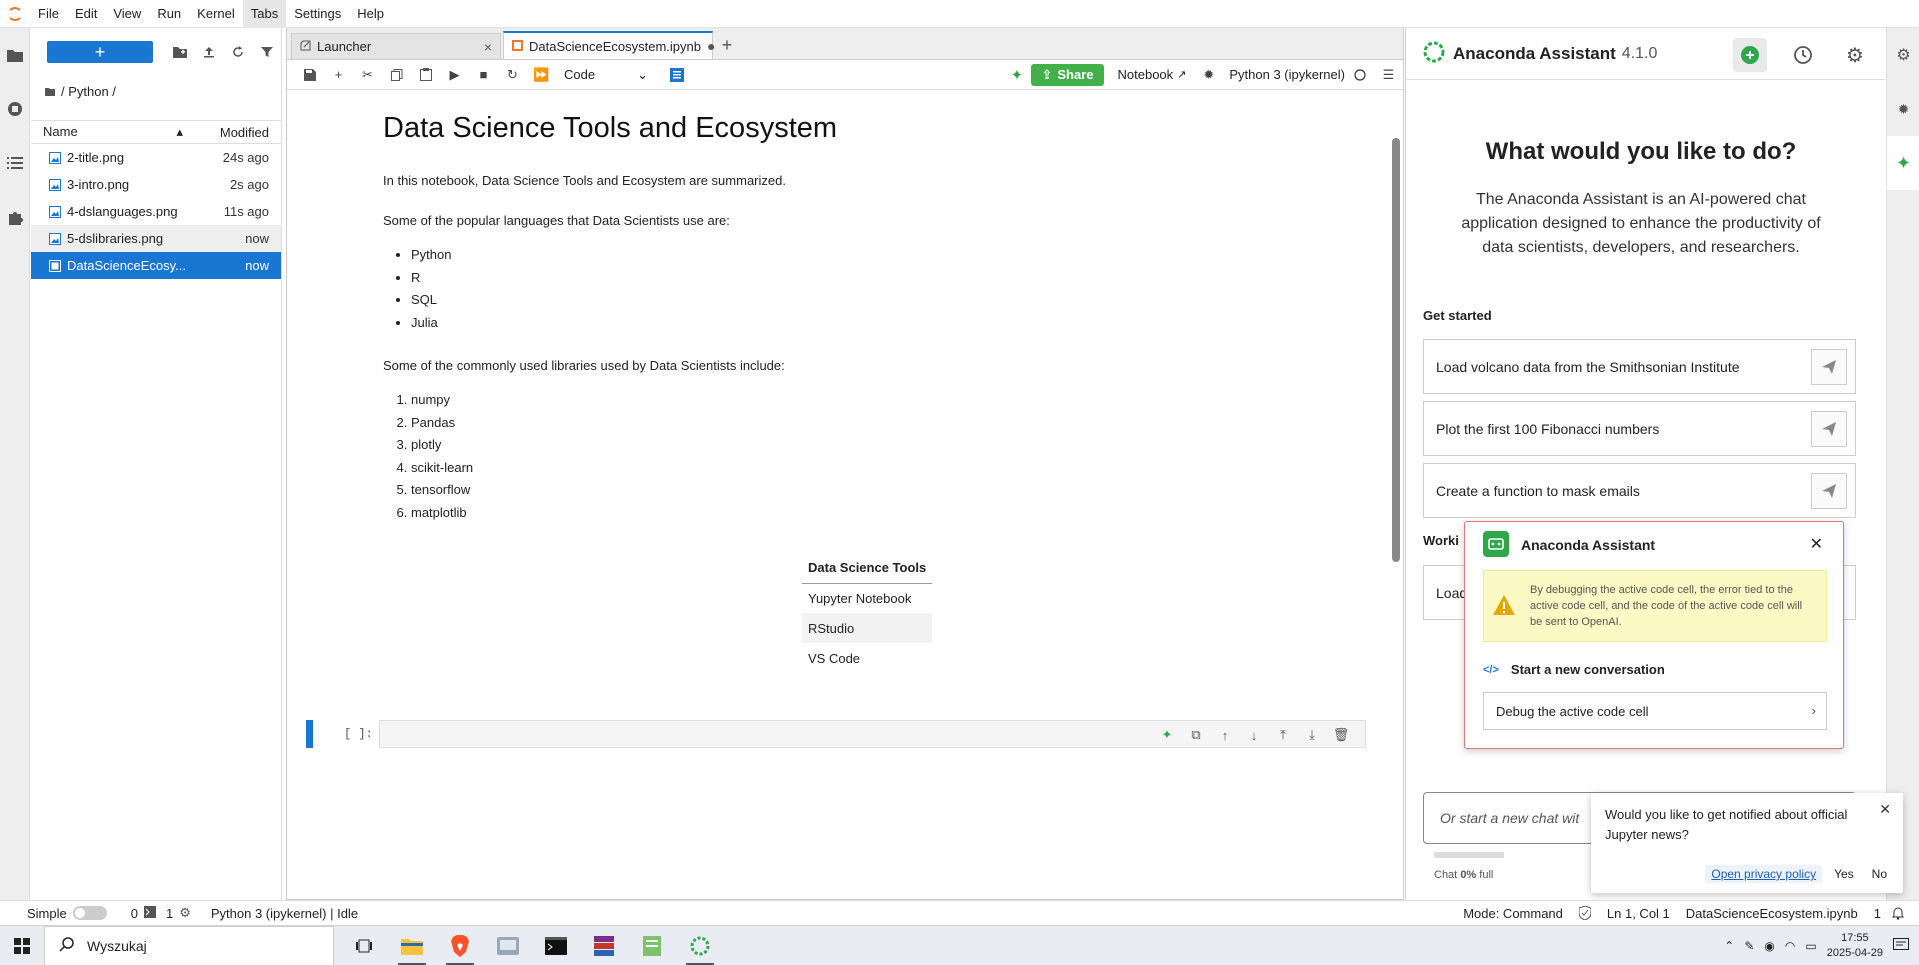 The image size is (1919, 965). I want to click on stop-icon: ■, so click(483, 74).